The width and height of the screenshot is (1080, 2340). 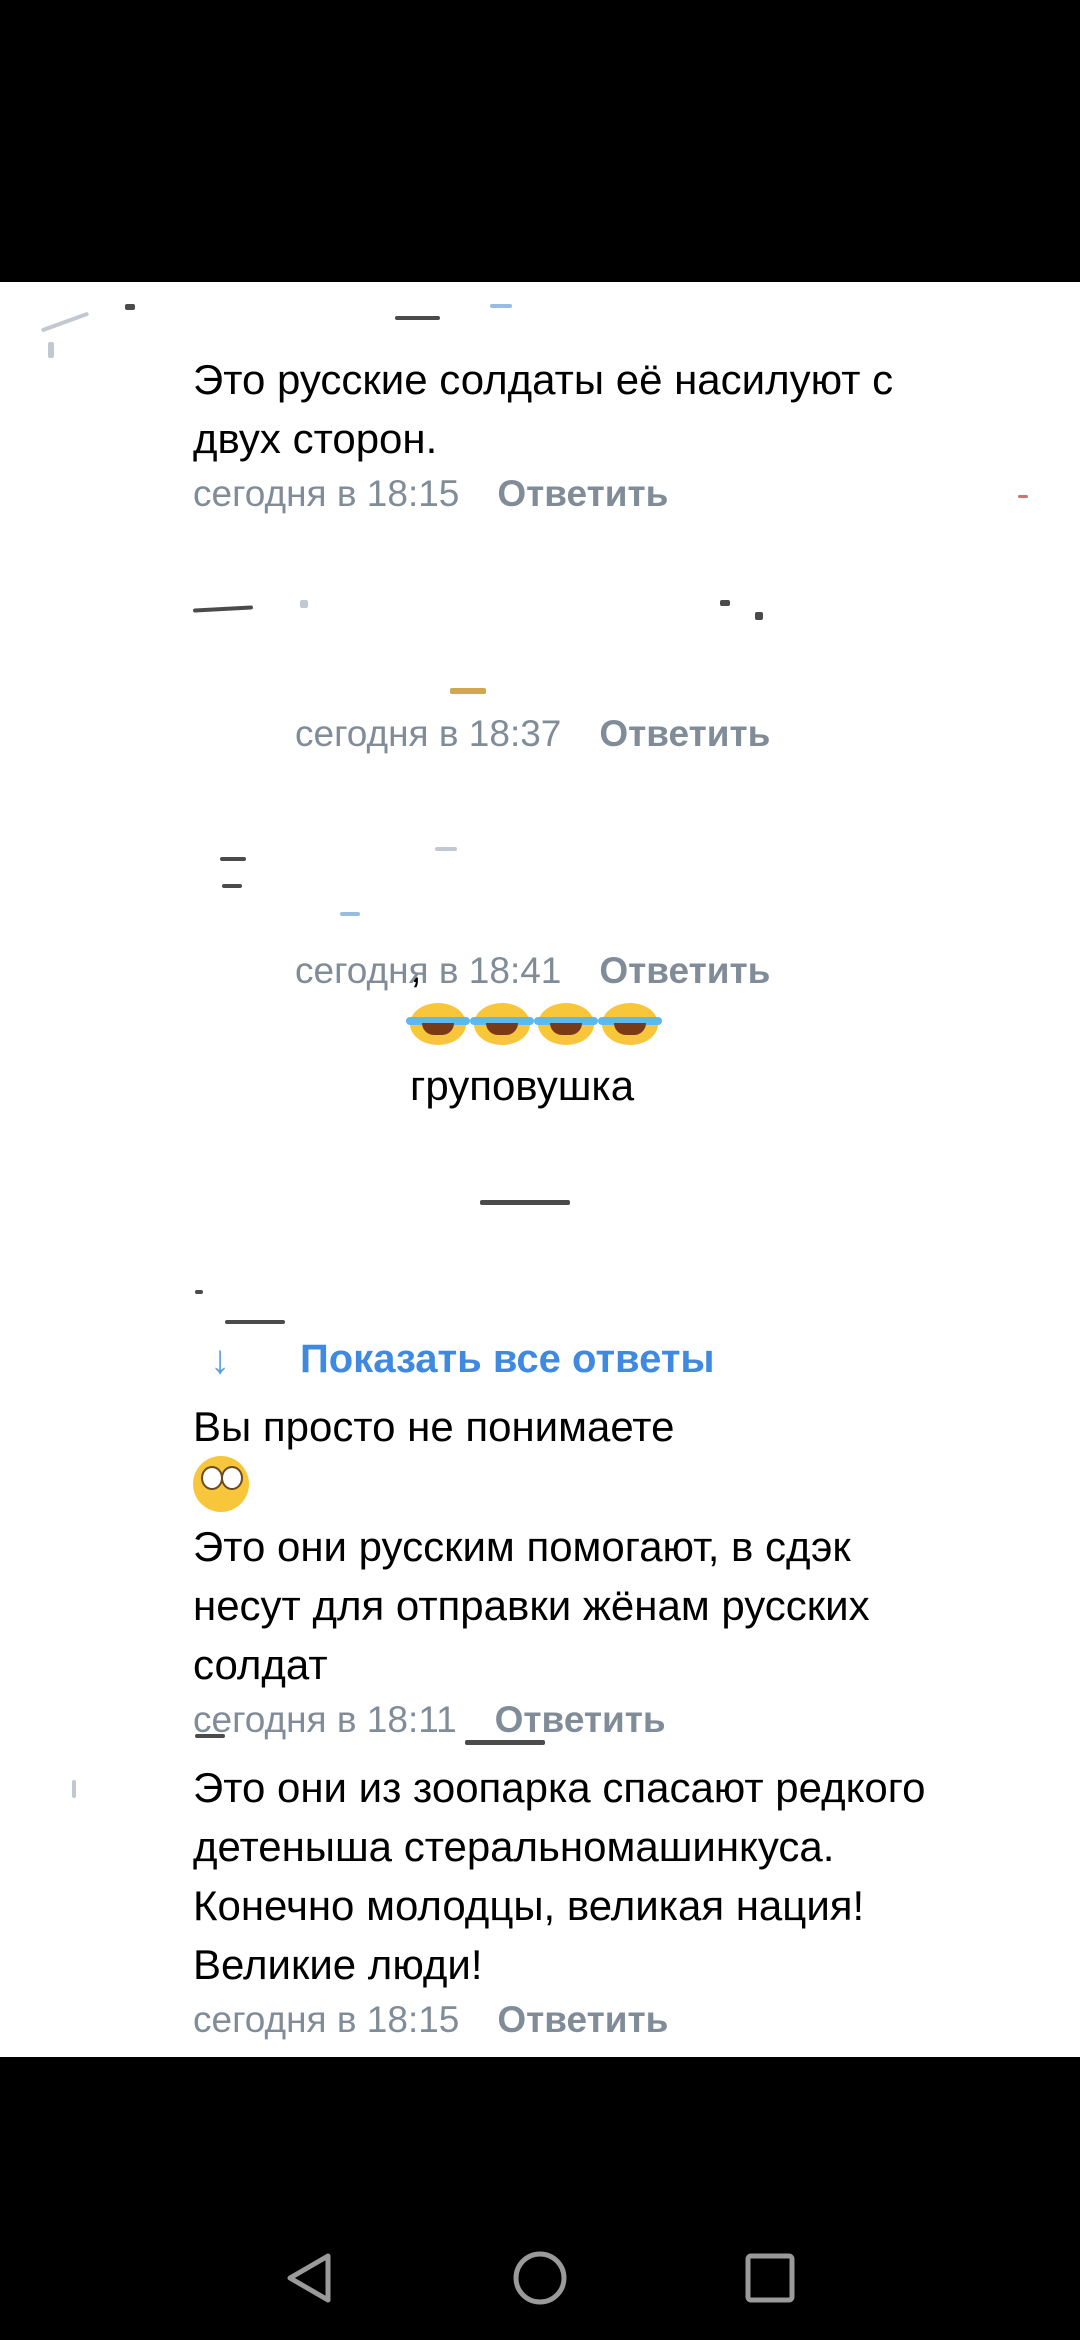 I want to click on comment-first-line: Вы просто не понимаете, so click(x=434, y=1426).